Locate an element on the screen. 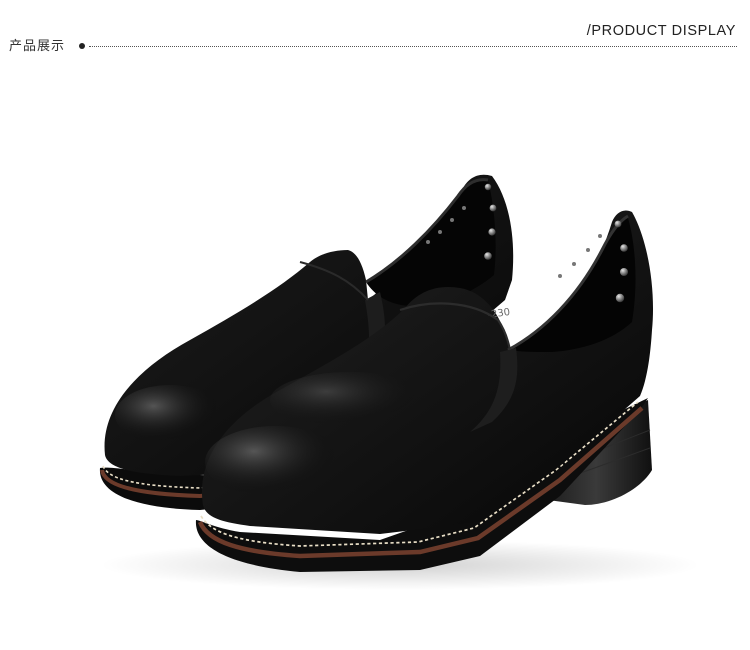  bullet-dot-icon is located at coordinates (82, 46).